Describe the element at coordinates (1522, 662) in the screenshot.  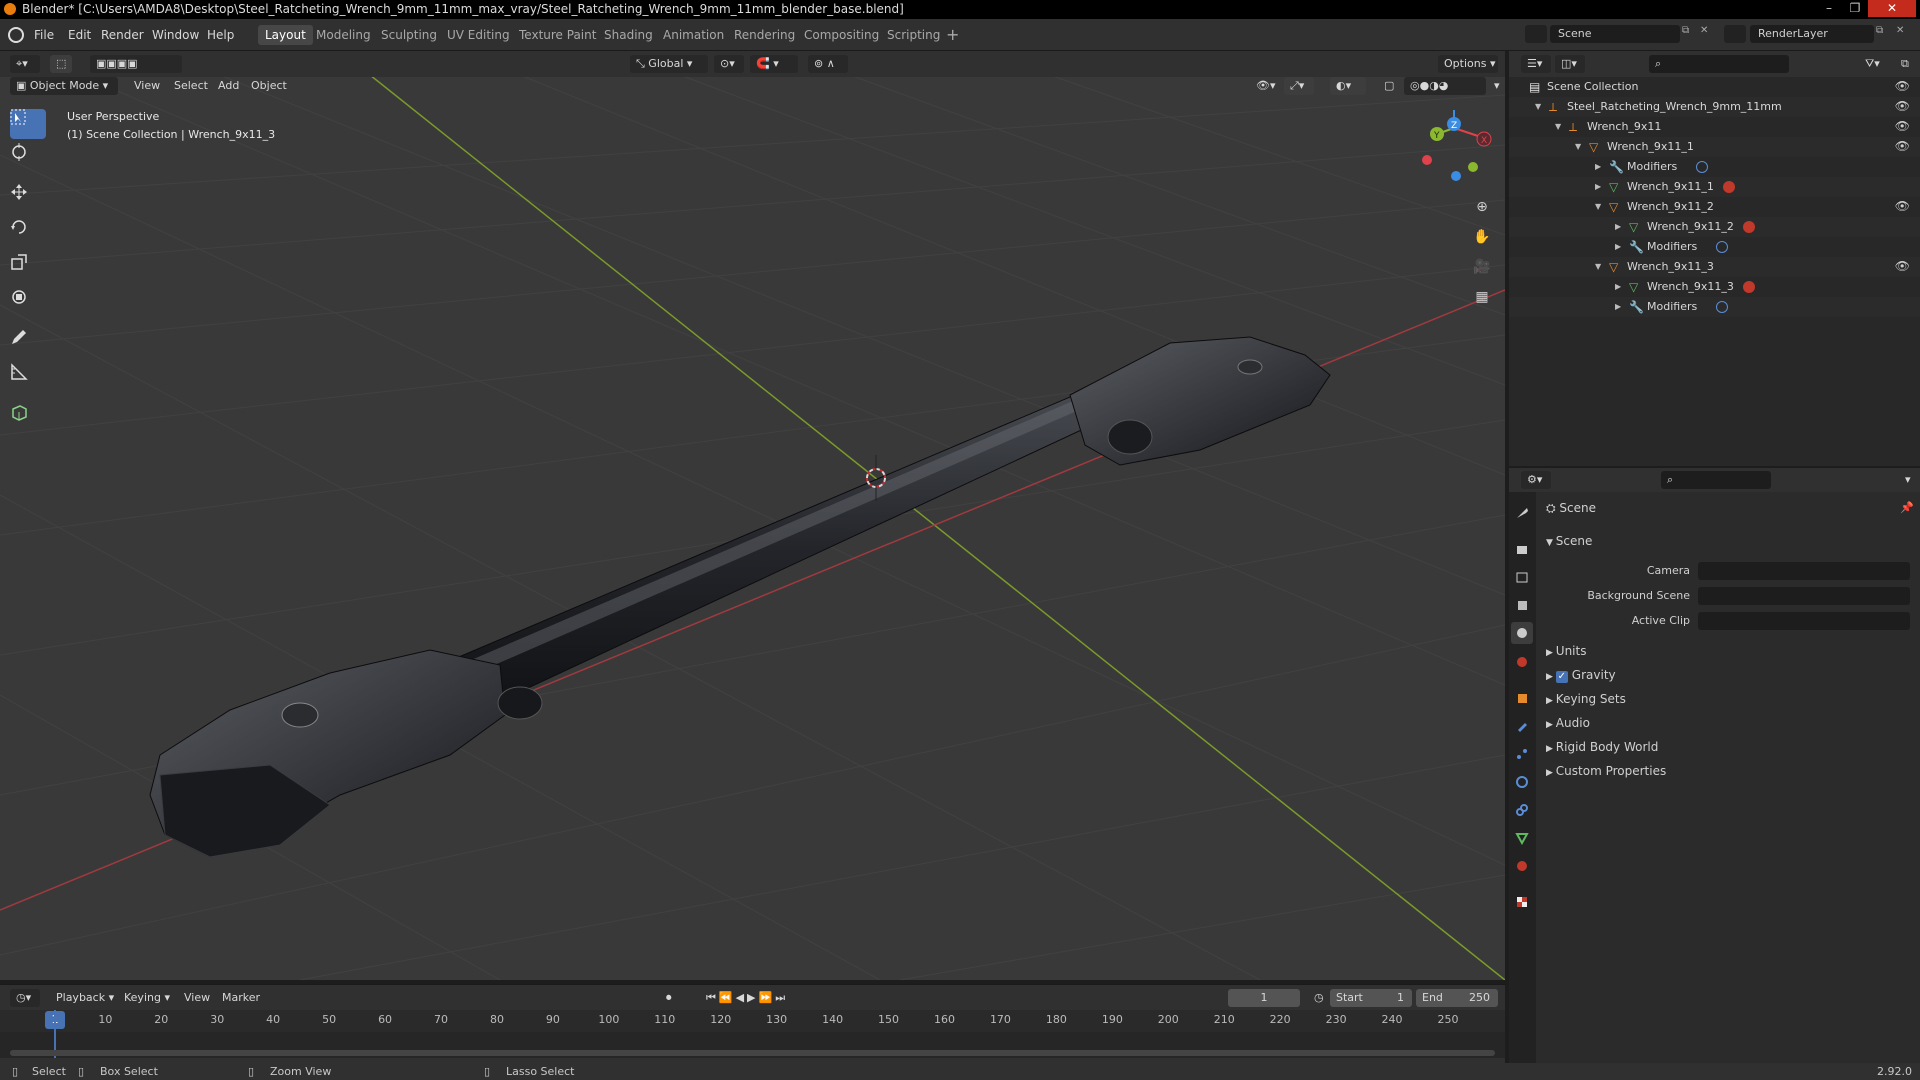
I see `world-tab-icon` at that location.